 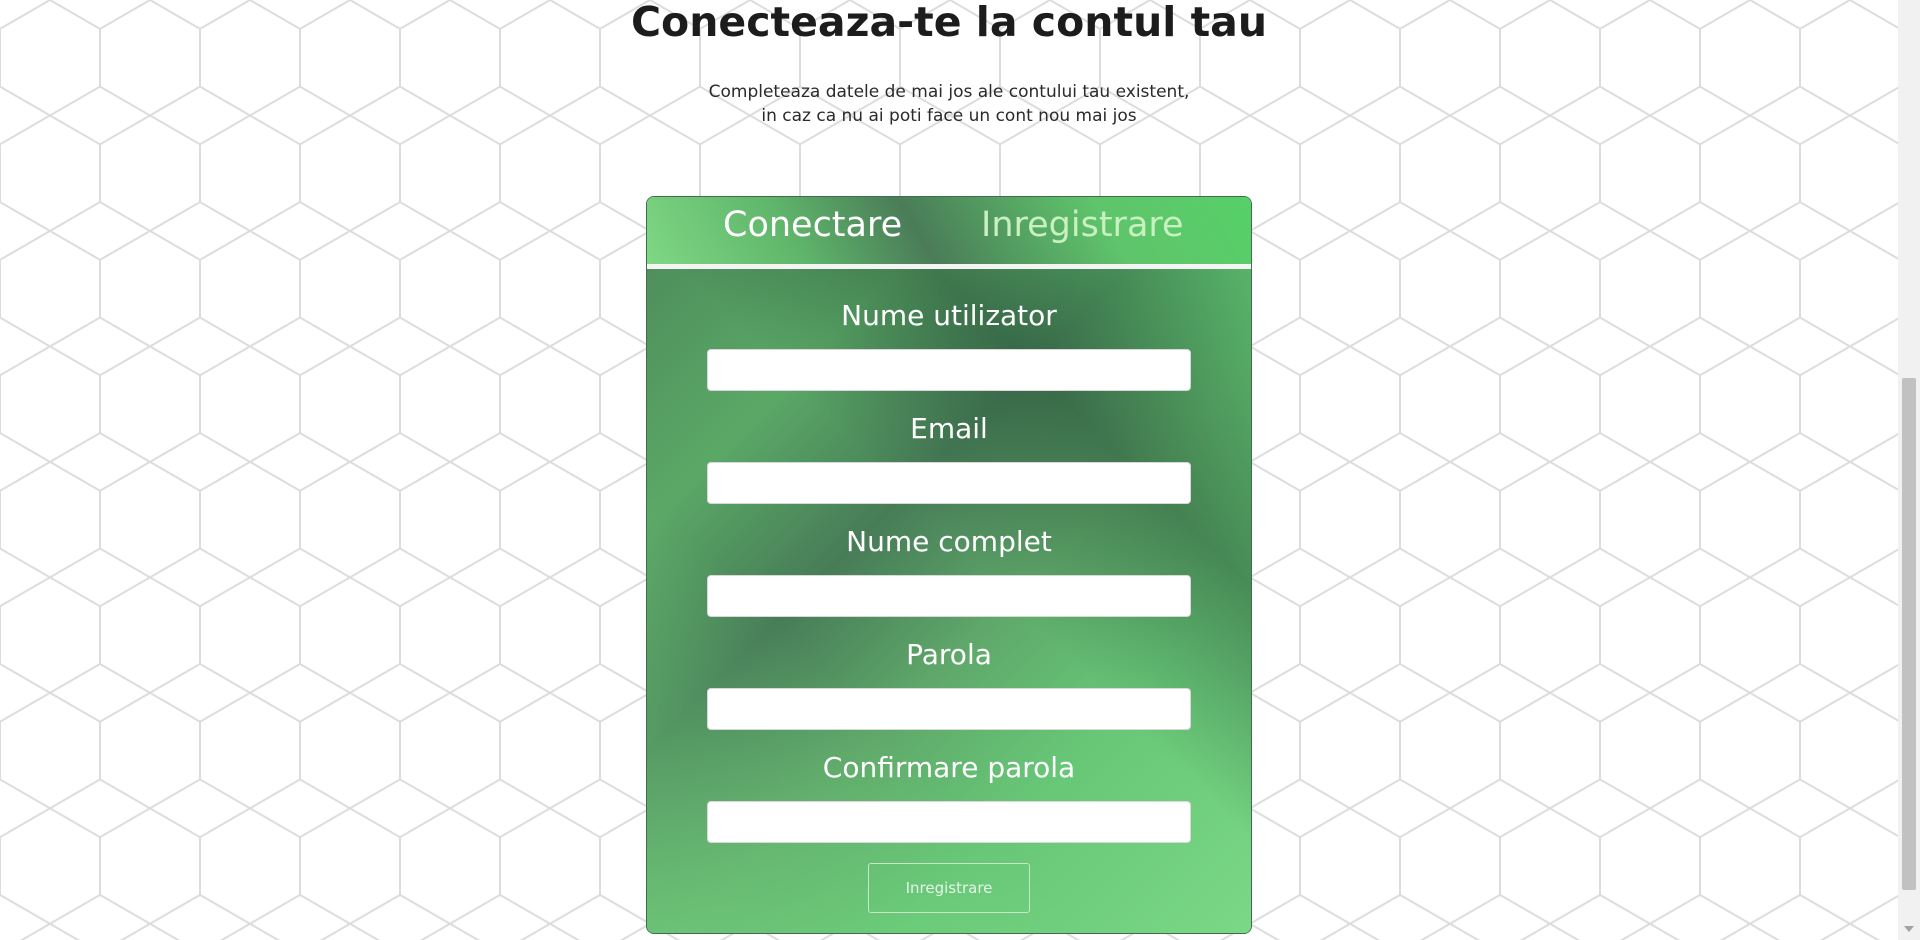 What do you see at coordinates (949, 767) in the screenshot?
I see `confirm-password-label: Confirmare parola` at bounding box center [949, 767].